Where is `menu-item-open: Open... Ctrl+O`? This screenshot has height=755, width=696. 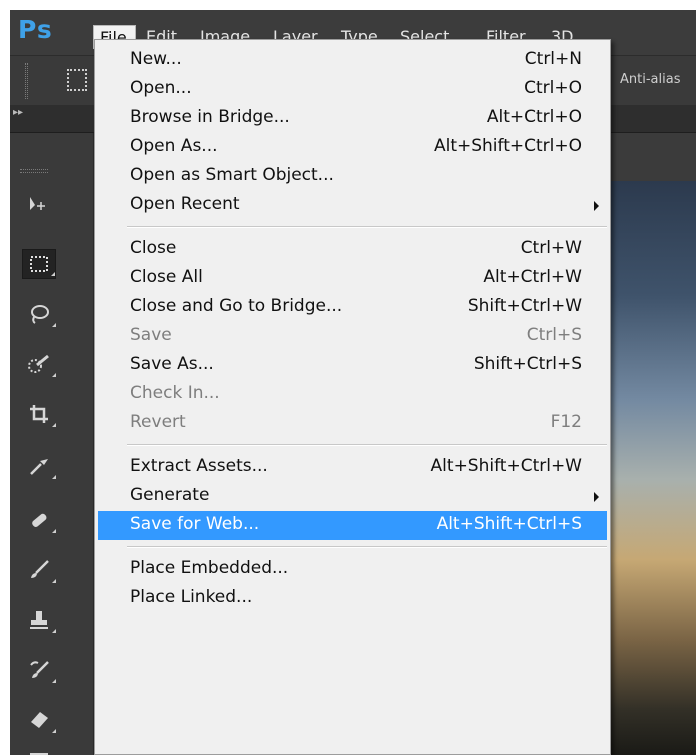
menu-item-open: Open... Ctrl+O is located at coordinates (352, 89).